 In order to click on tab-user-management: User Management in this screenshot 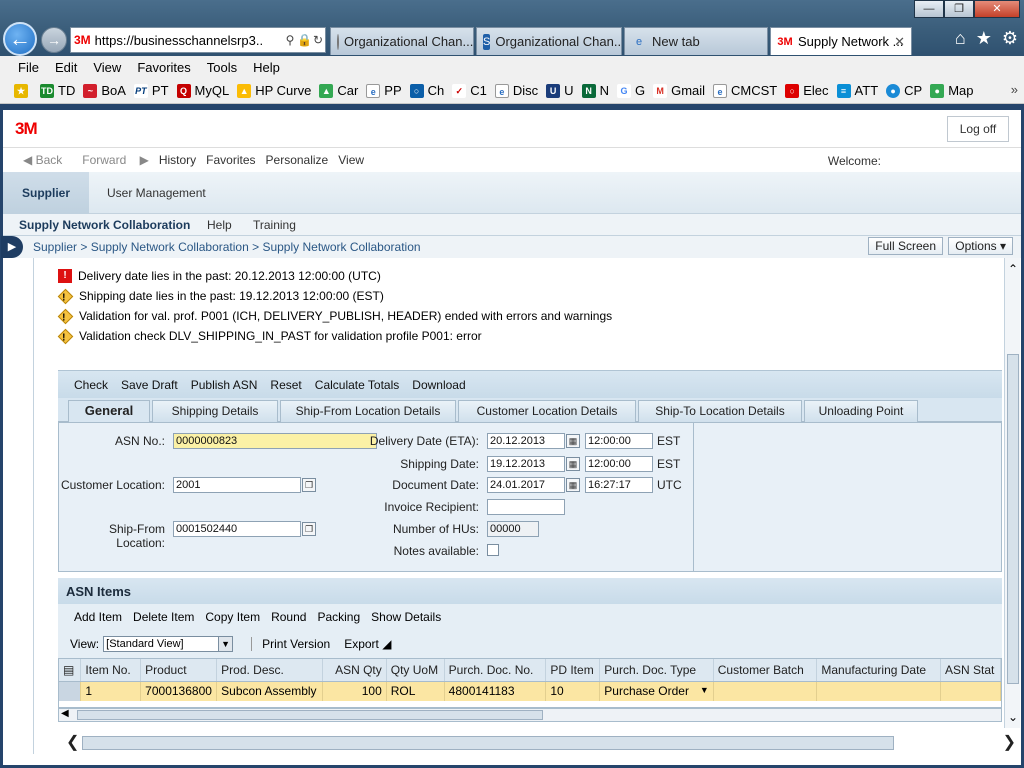, I will do `click(156, 193)`.